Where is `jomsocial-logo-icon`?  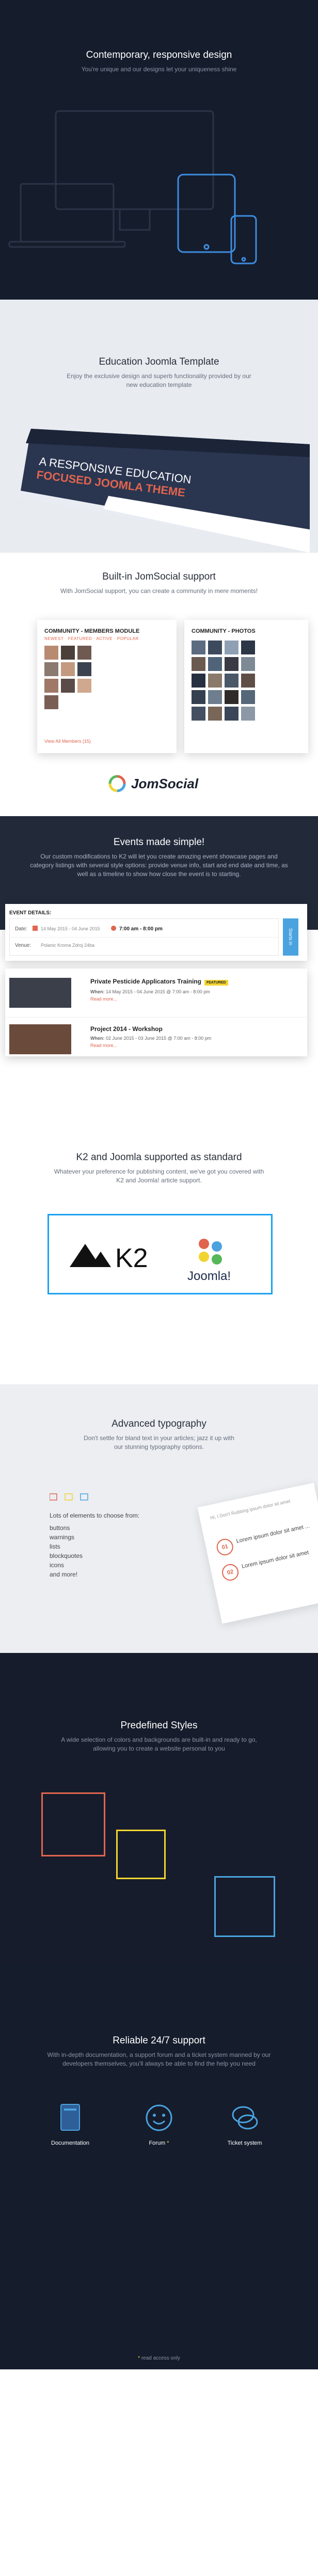 jomsocial-logo-icon is located at coordinates (117, 783).